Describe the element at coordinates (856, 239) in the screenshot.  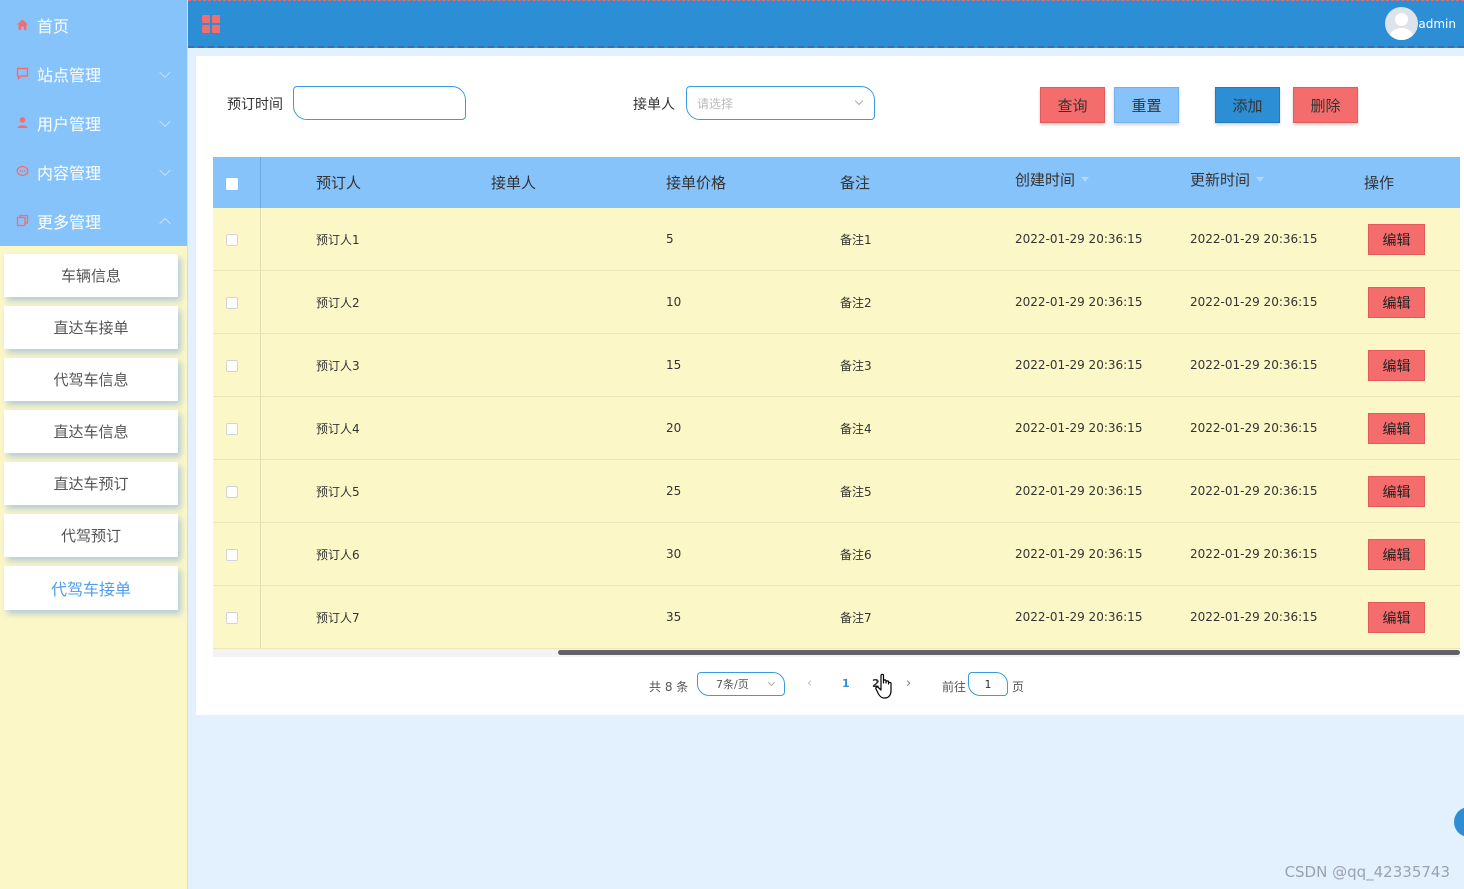
I see `cell-note: 备注1` at that location.